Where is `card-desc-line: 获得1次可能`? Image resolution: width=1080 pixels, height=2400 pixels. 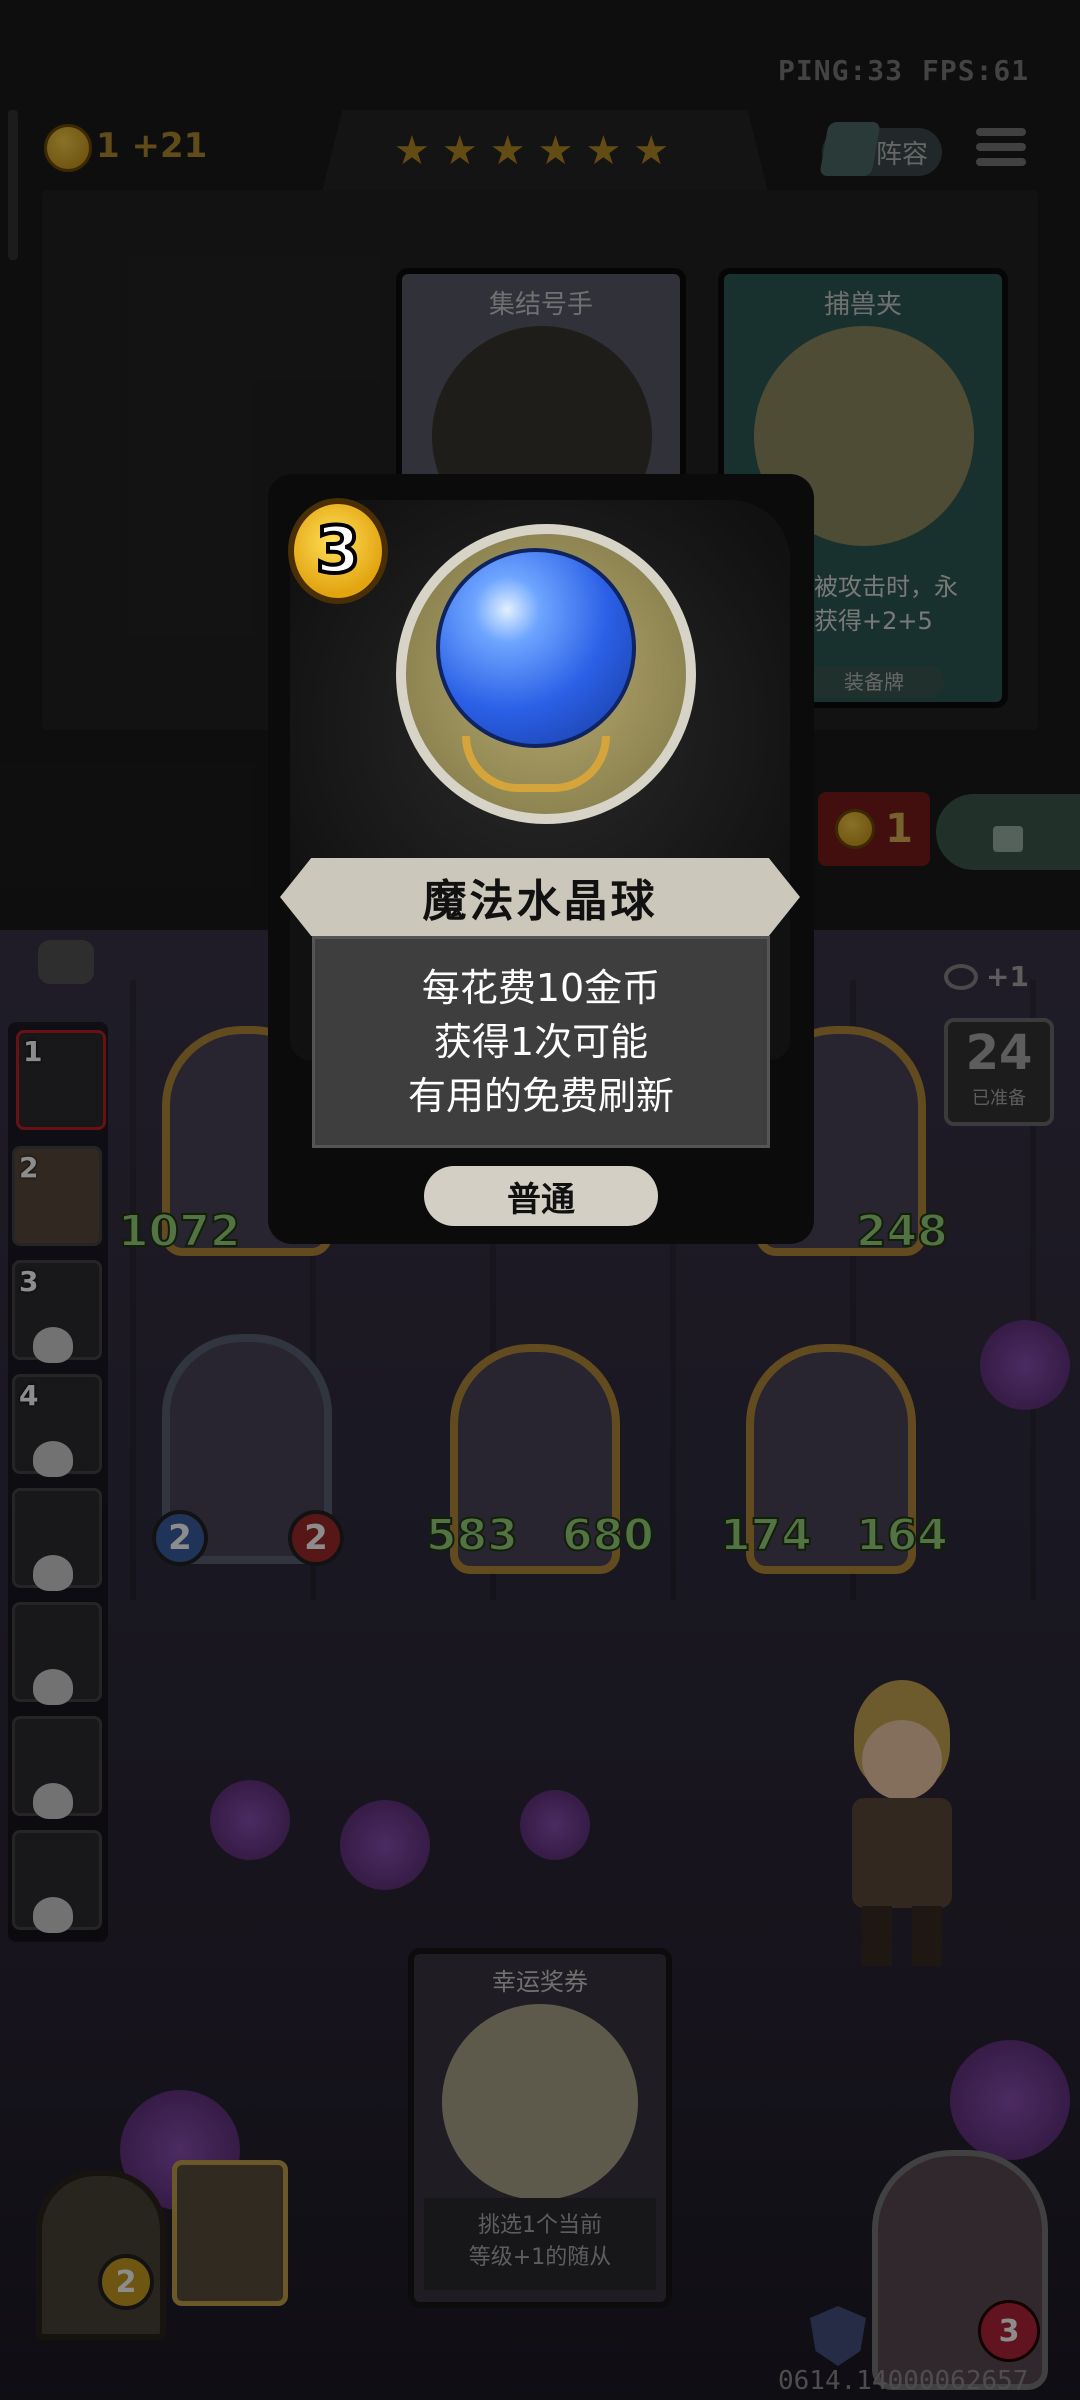 card-desc-line: 获得1次可能 is located at coordinates (541, 1042).